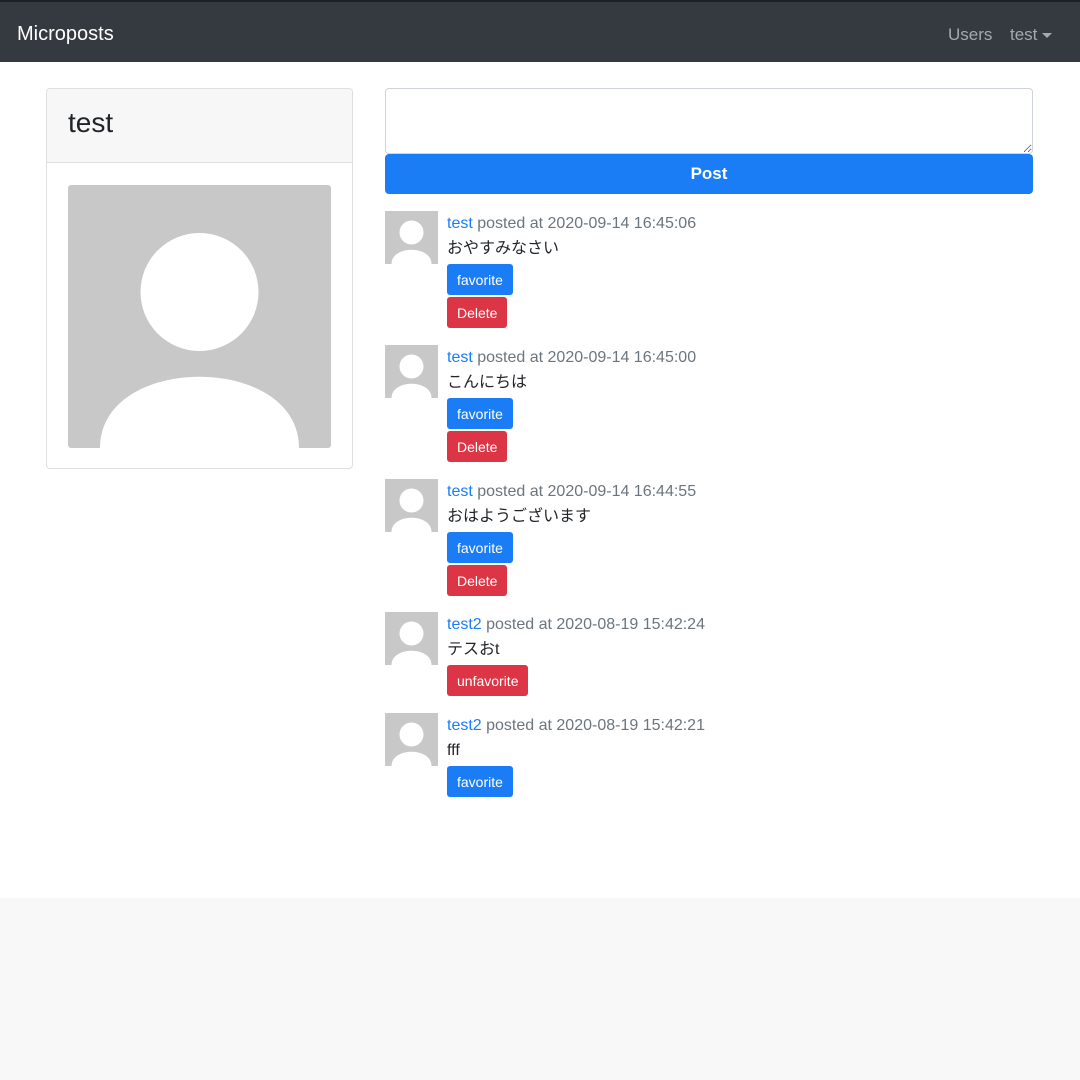  What do you see at coordinates (737, 358) in the screenshot?
I see `post-meta: test posted at 2020-09-14 16:45:00` at bounding box center [737, 358].